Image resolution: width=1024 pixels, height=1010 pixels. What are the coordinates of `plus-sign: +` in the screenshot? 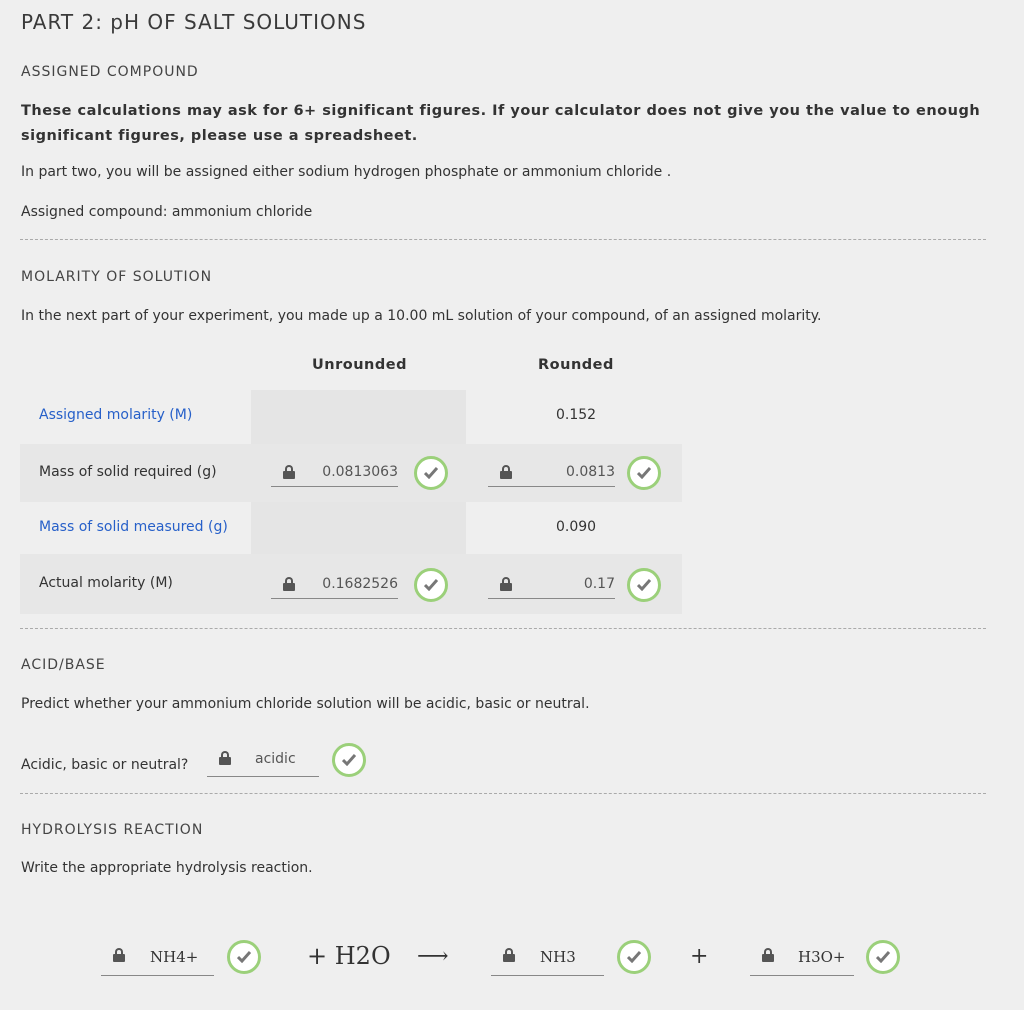 It's located at (699, 956).